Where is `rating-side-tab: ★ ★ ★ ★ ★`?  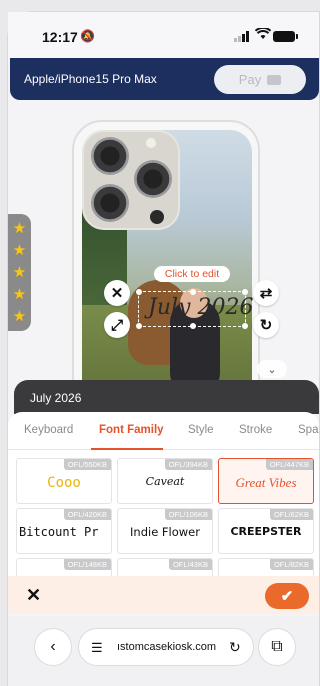 rating-side-tab: ★ ★ ★ ★ ★ is located at coordinates (19, 272).